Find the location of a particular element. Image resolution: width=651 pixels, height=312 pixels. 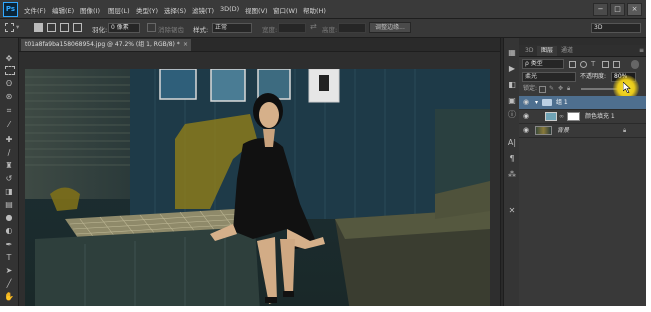

feather-input: 0 像素 is located at coordinates (124, 28).